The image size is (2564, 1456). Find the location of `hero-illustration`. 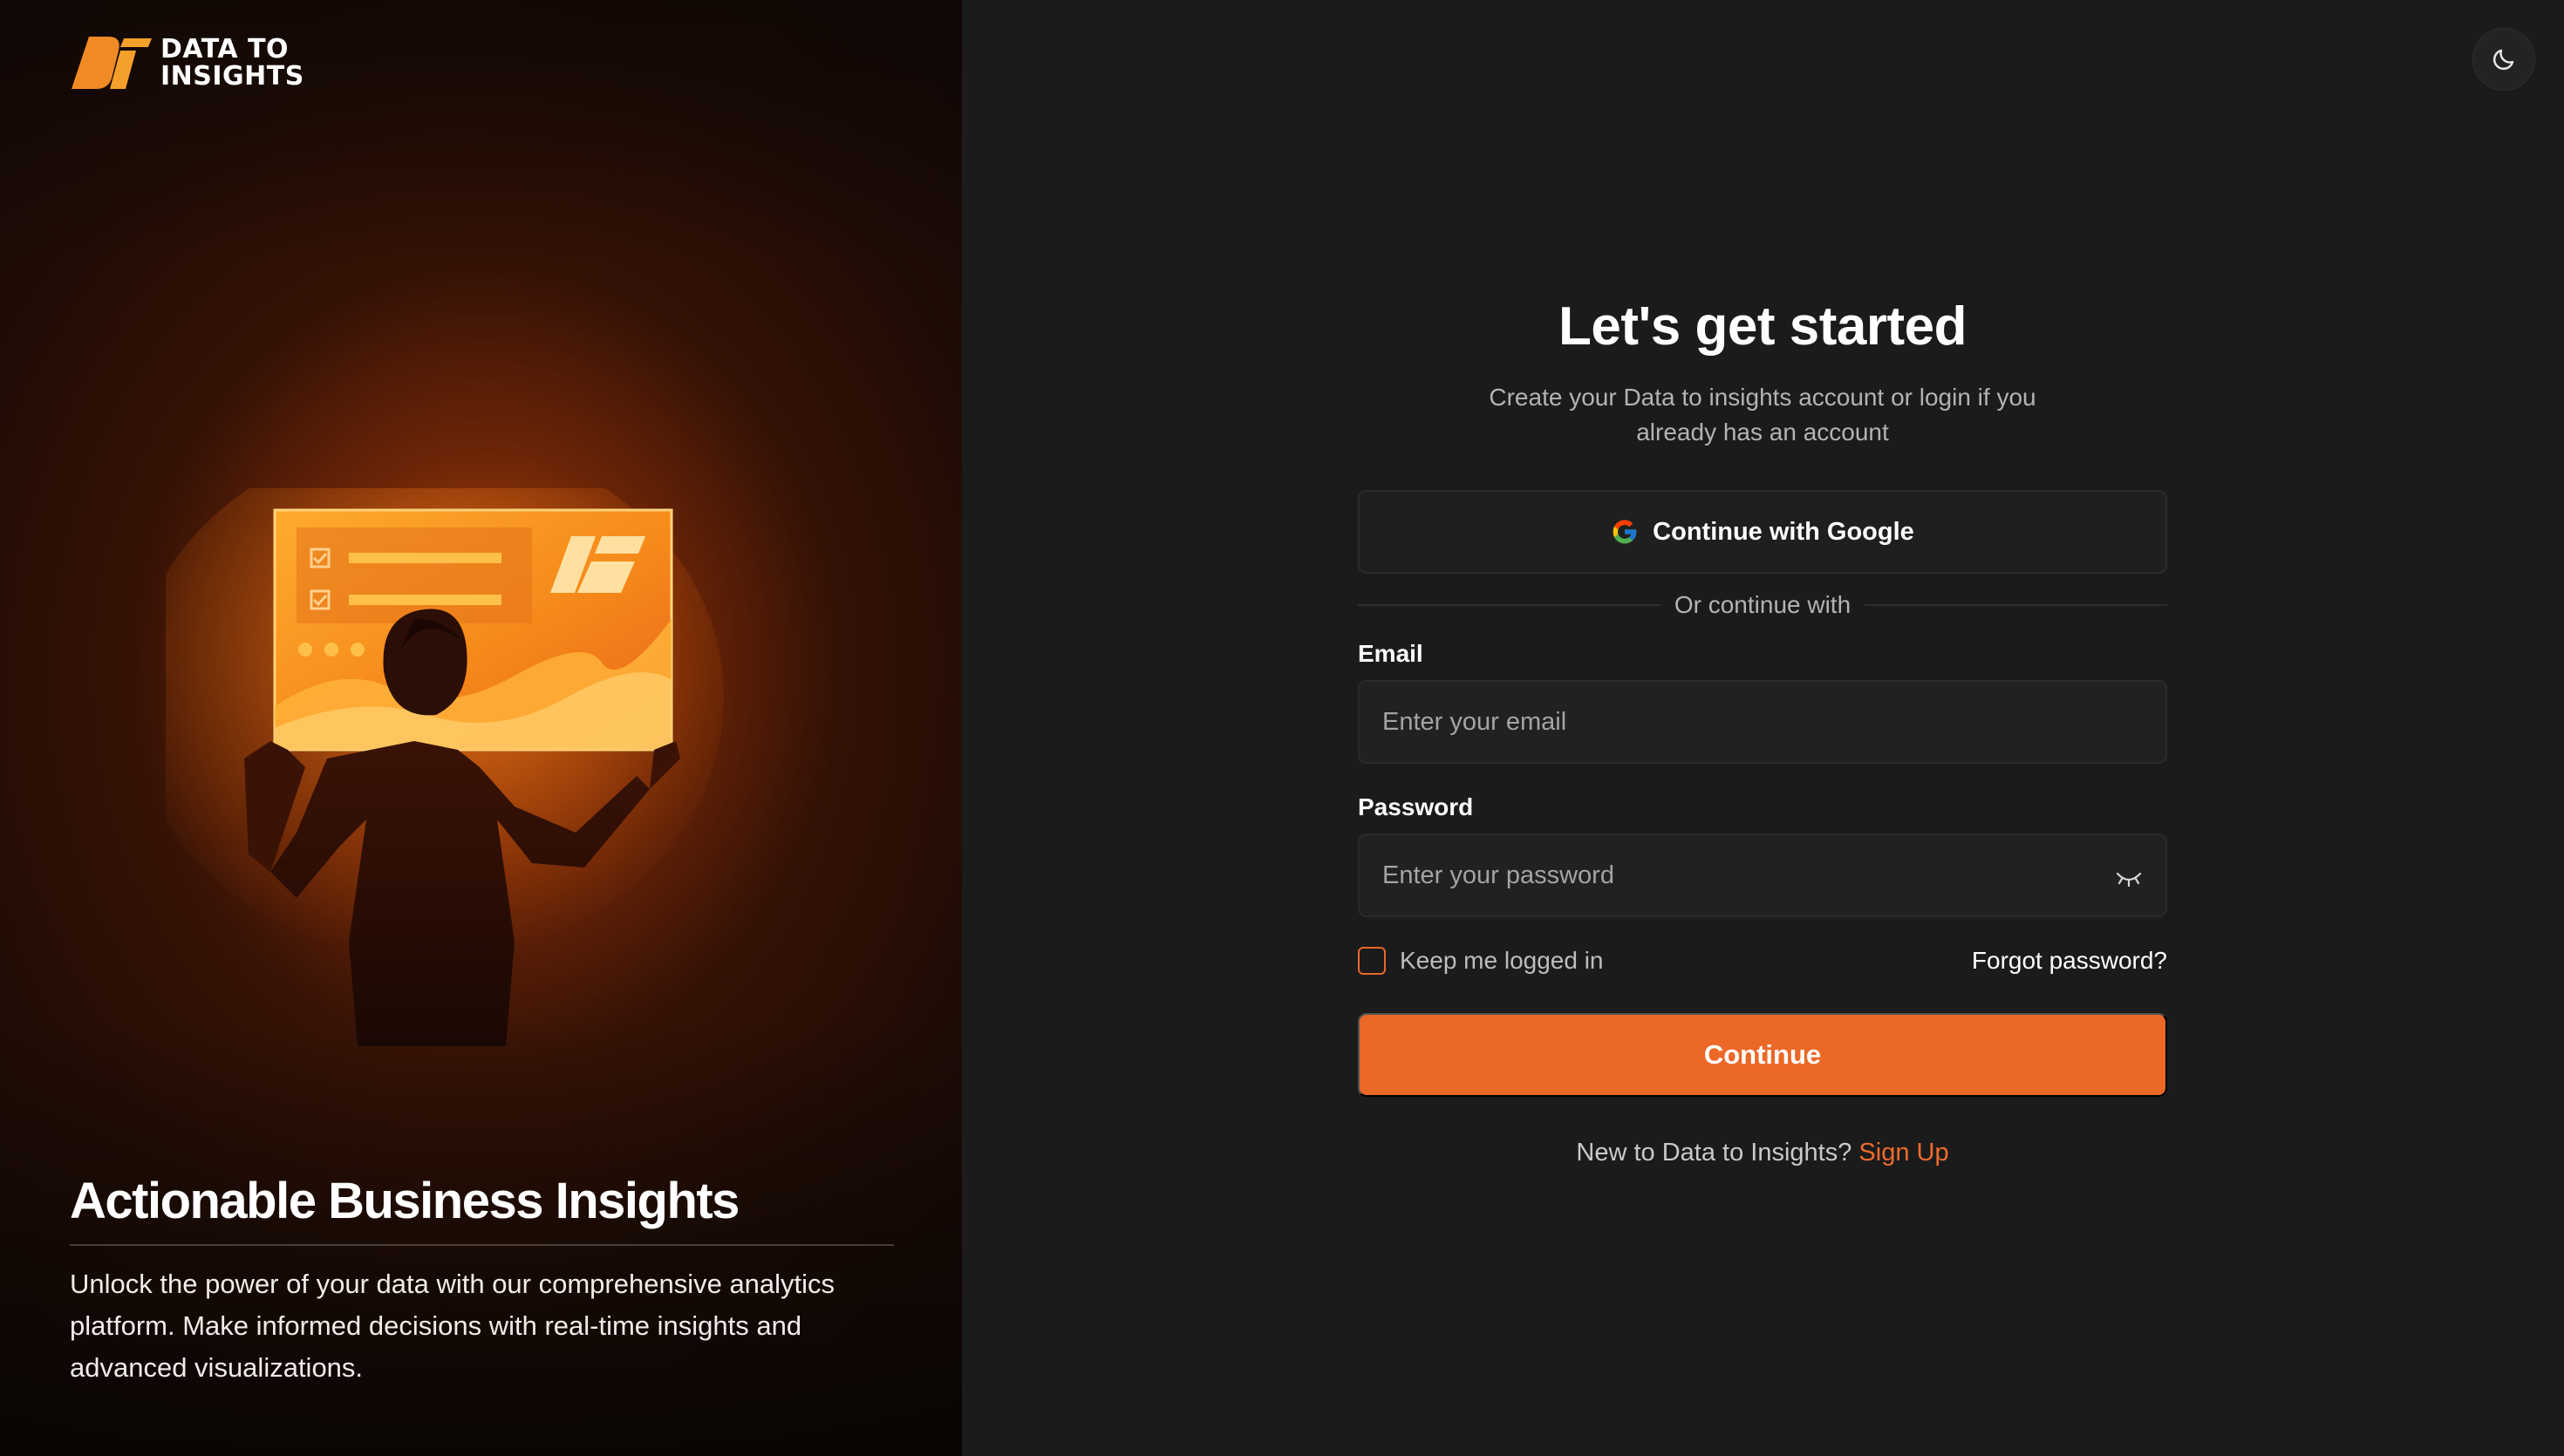

hero-illustration is located at coordinates (445, 767).